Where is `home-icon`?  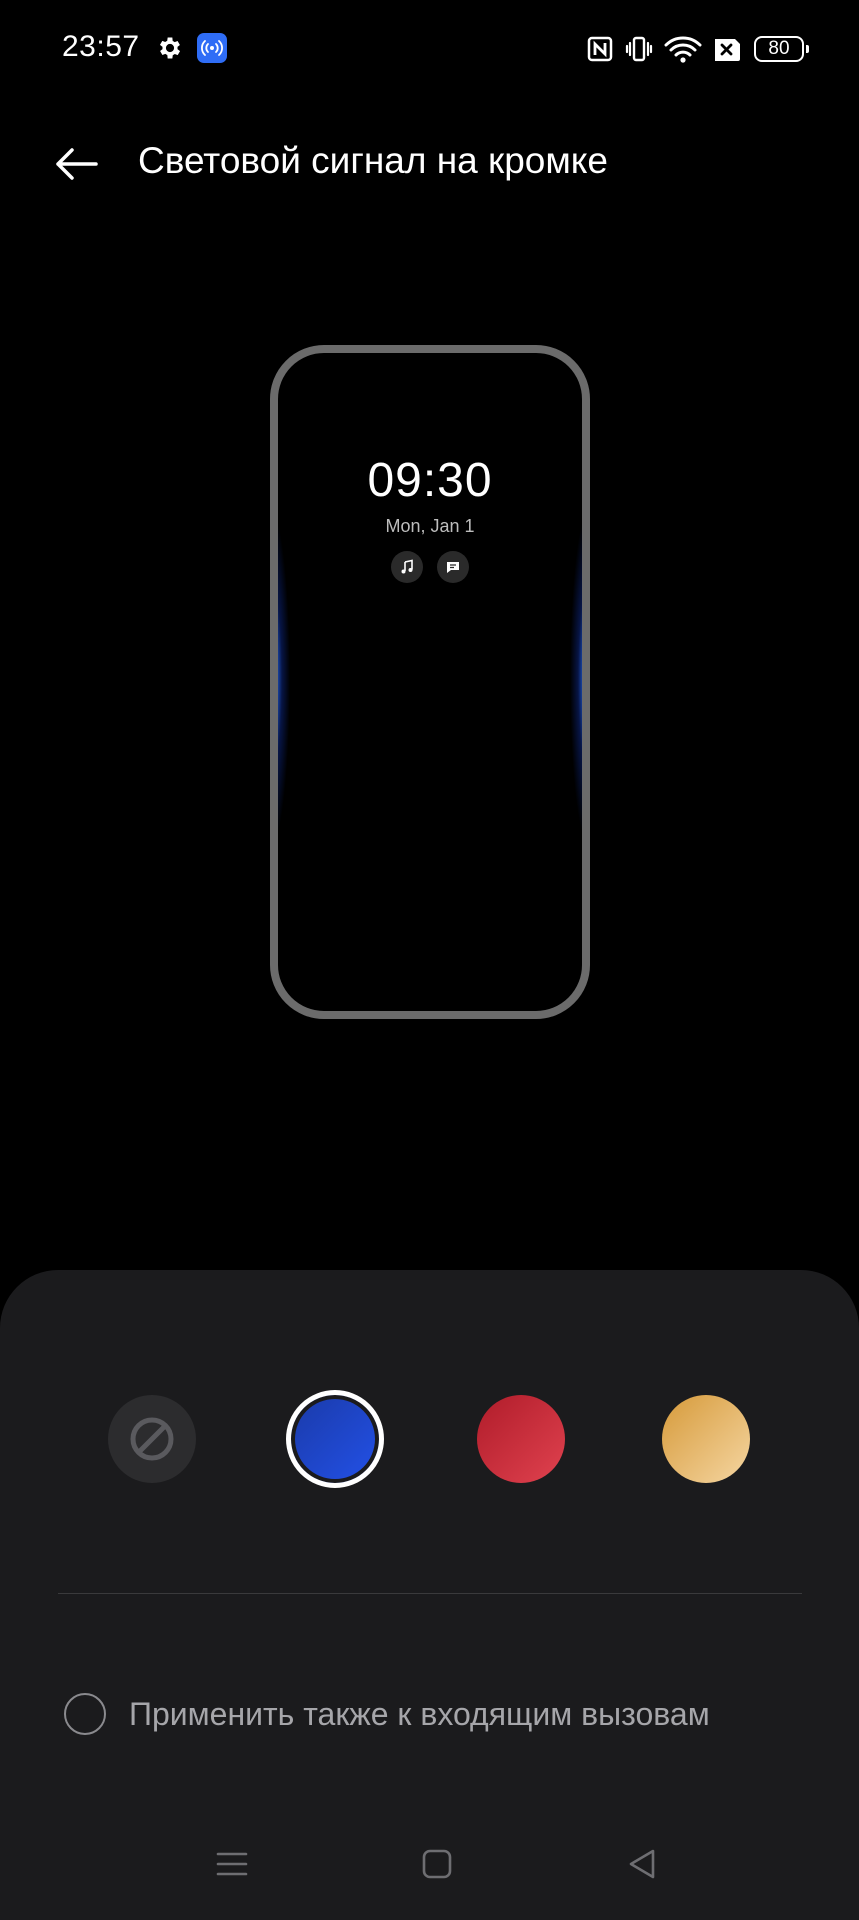
home-icon is located at coordinates (437, 1864).